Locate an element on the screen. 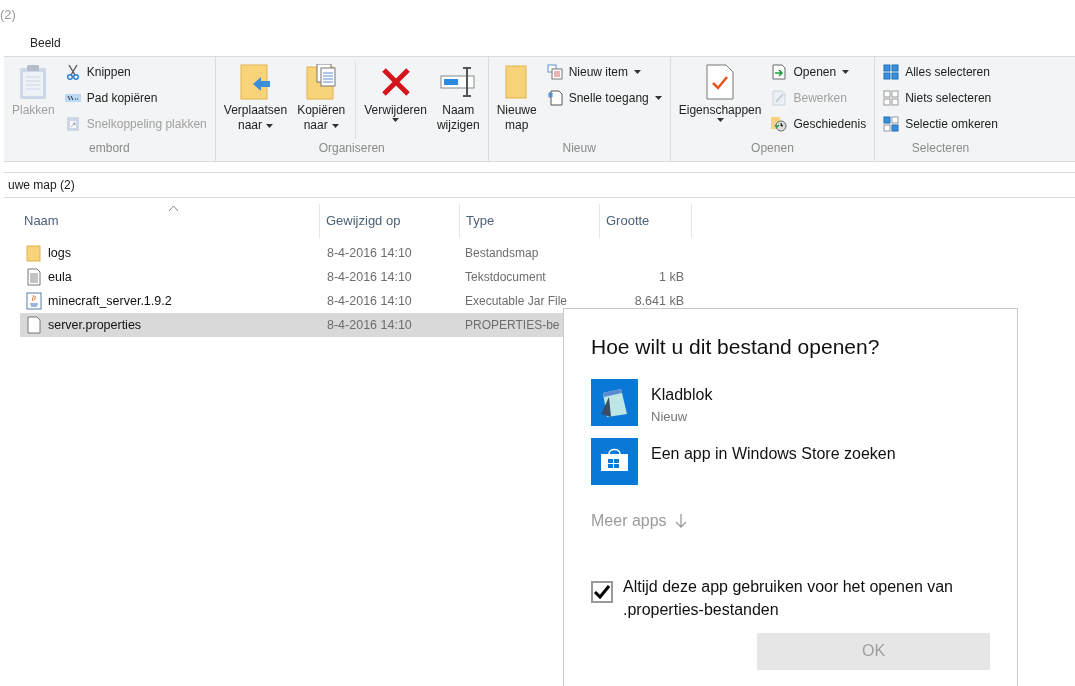 The height and width of the screenshot is (686, 1075). history-icon is located at coordinates (779, 124).